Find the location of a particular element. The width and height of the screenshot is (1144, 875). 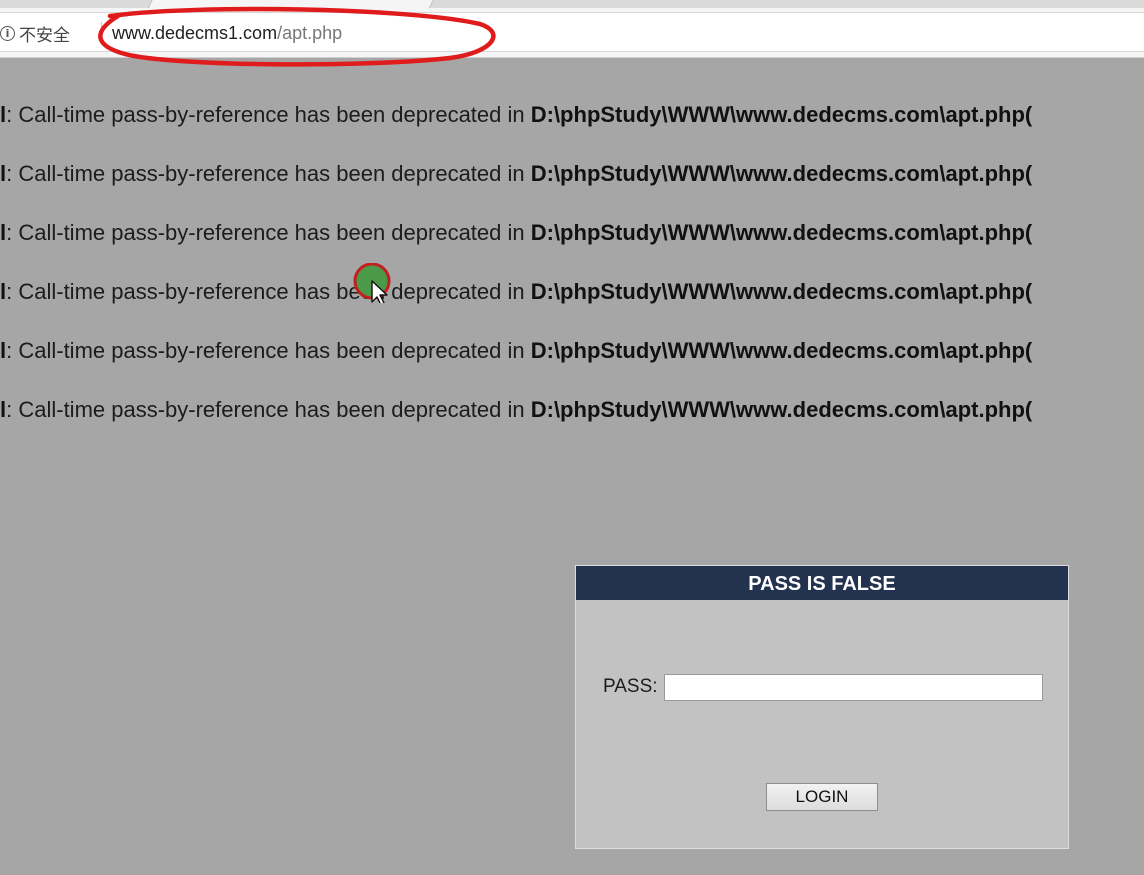

panel-title: PASS IS FALSE is located at coordinates (822, 583).